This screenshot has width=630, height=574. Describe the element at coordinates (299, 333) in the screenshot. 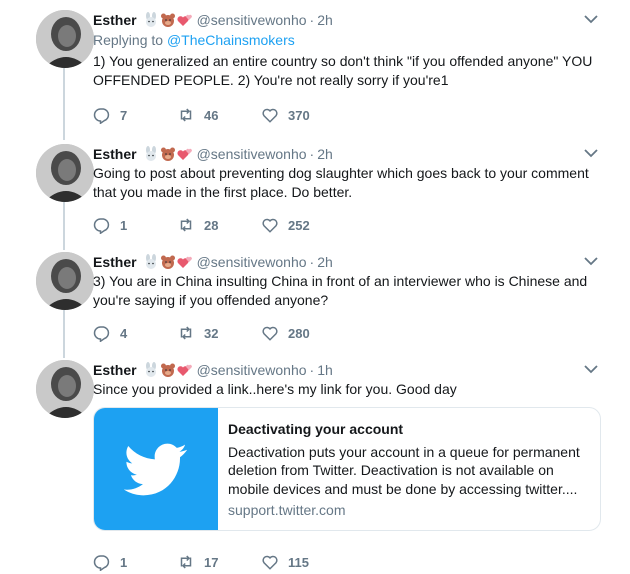

I see `like-count: 280` at that location.